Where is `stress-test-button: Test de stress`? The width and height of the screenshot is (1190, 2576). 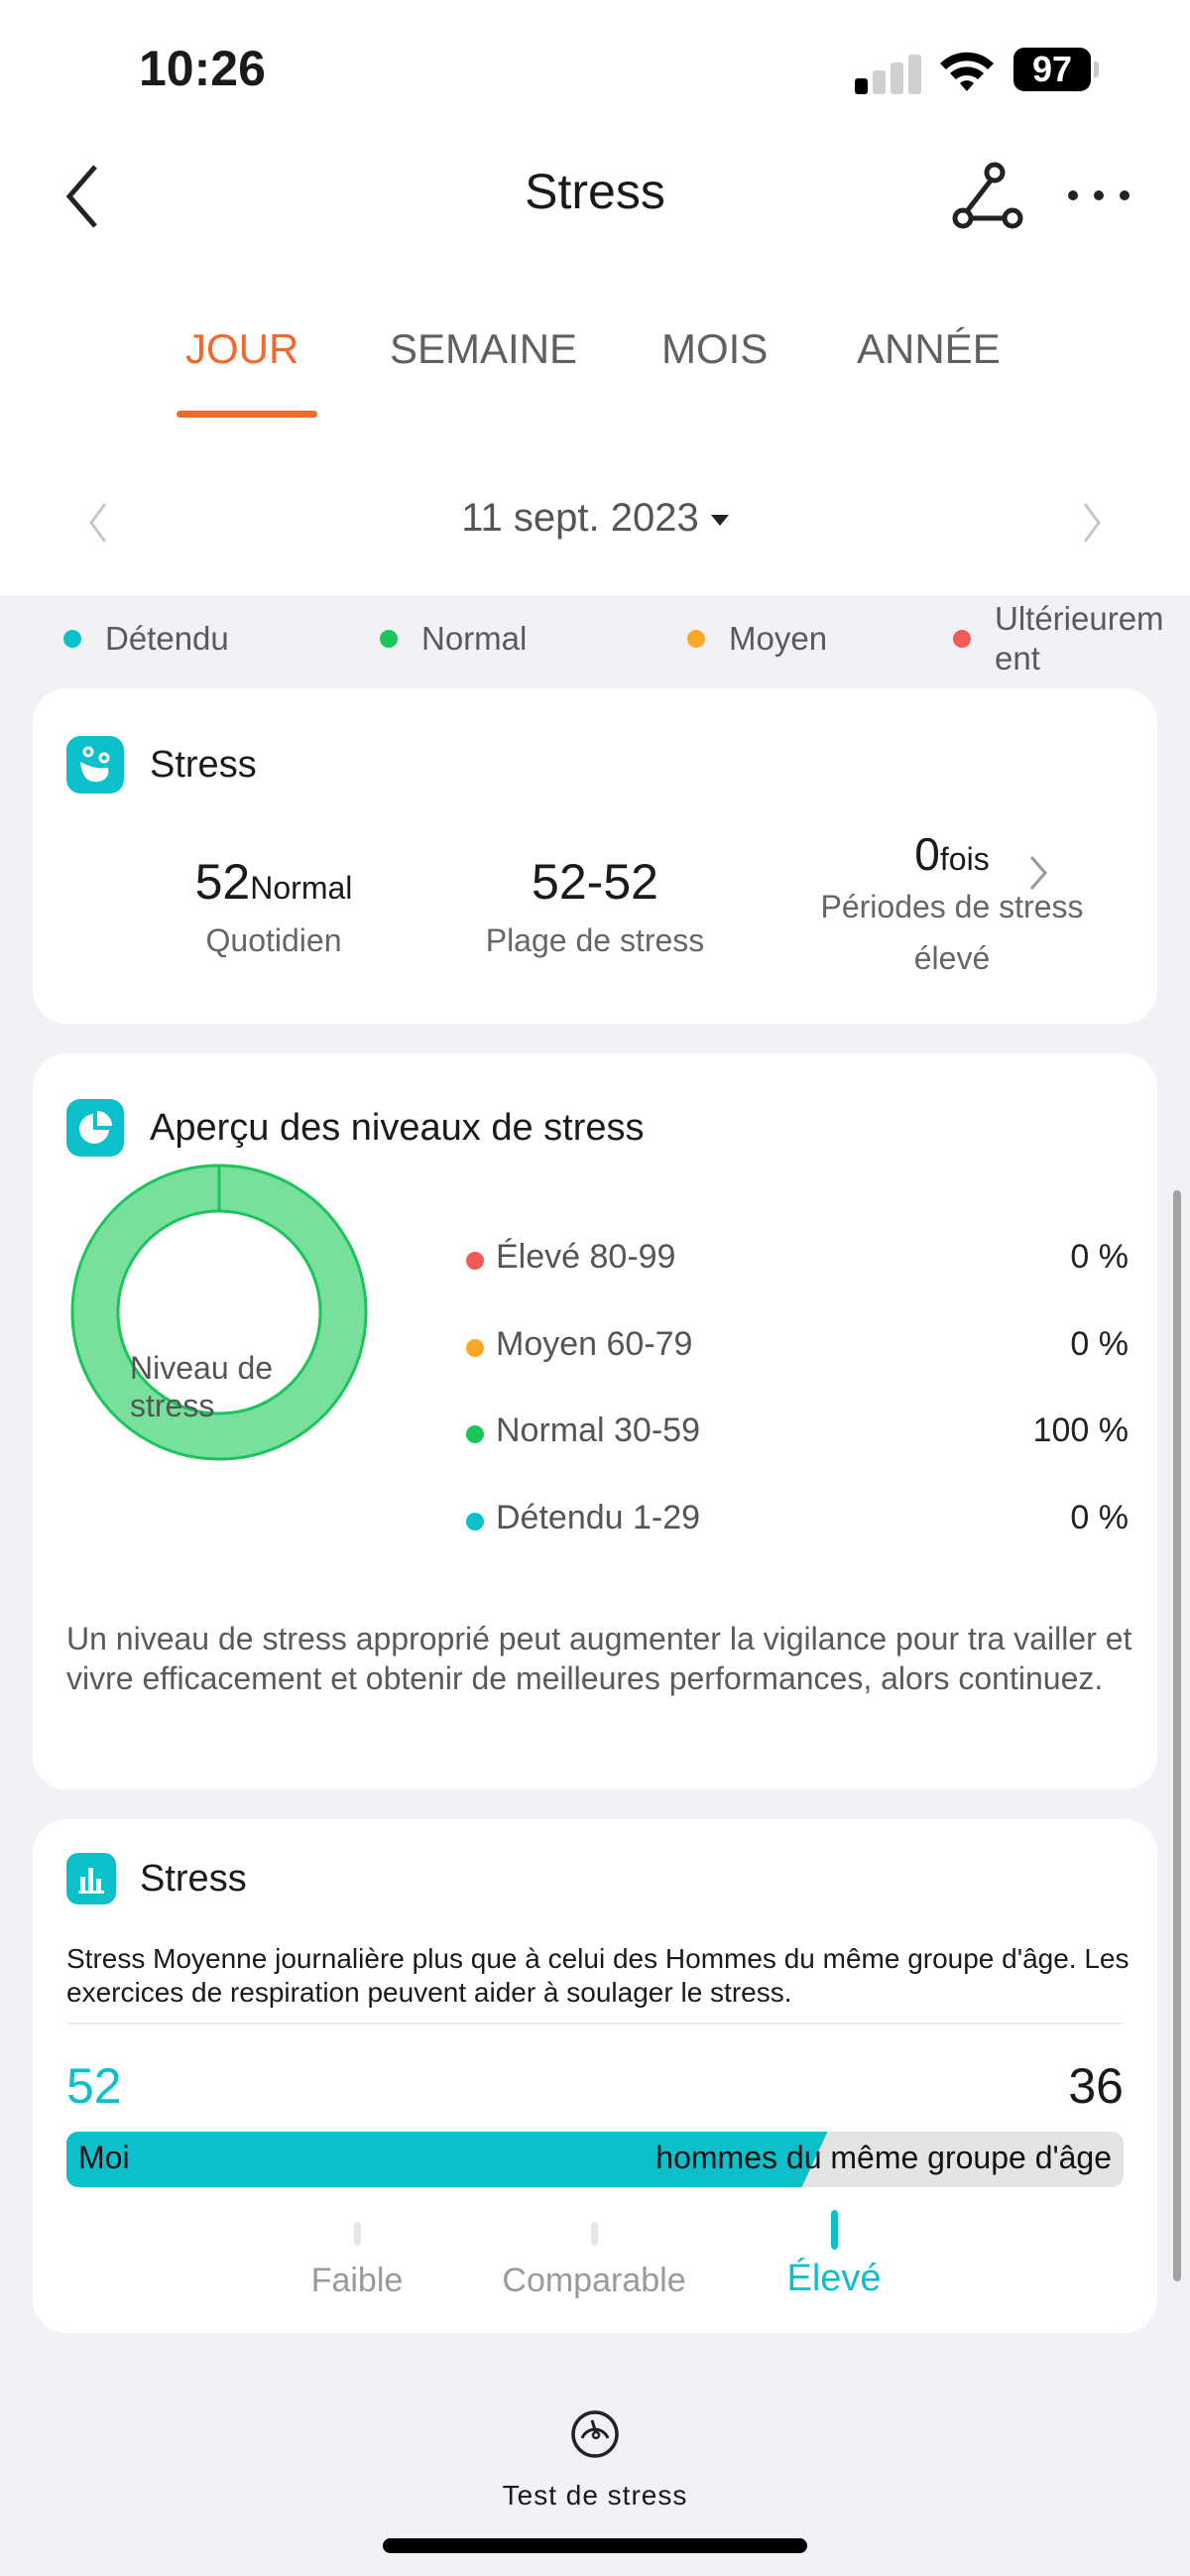
stress-test-button: Test de stress is located at coordinates (595, 2459).